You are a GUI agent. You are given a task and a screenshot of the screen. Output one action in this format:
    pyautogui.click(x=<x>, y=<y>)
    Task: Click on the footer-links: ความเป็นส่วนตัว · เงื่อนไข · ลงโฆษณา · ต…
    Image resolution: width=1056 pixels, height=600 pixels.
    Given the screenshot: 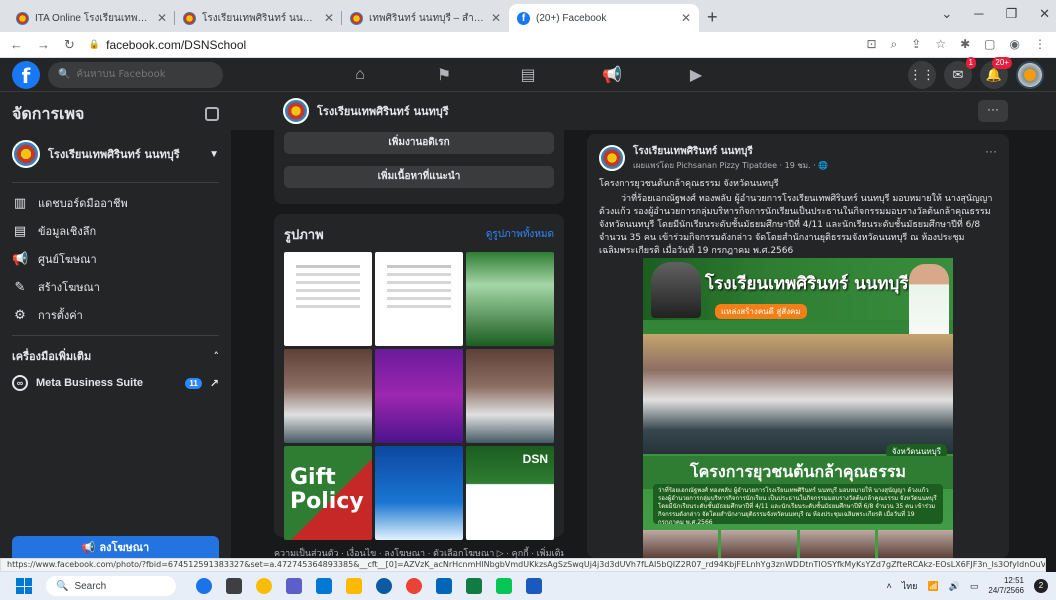 What is the action you would take?
    pyautogui.click(x=419, y=552)
    